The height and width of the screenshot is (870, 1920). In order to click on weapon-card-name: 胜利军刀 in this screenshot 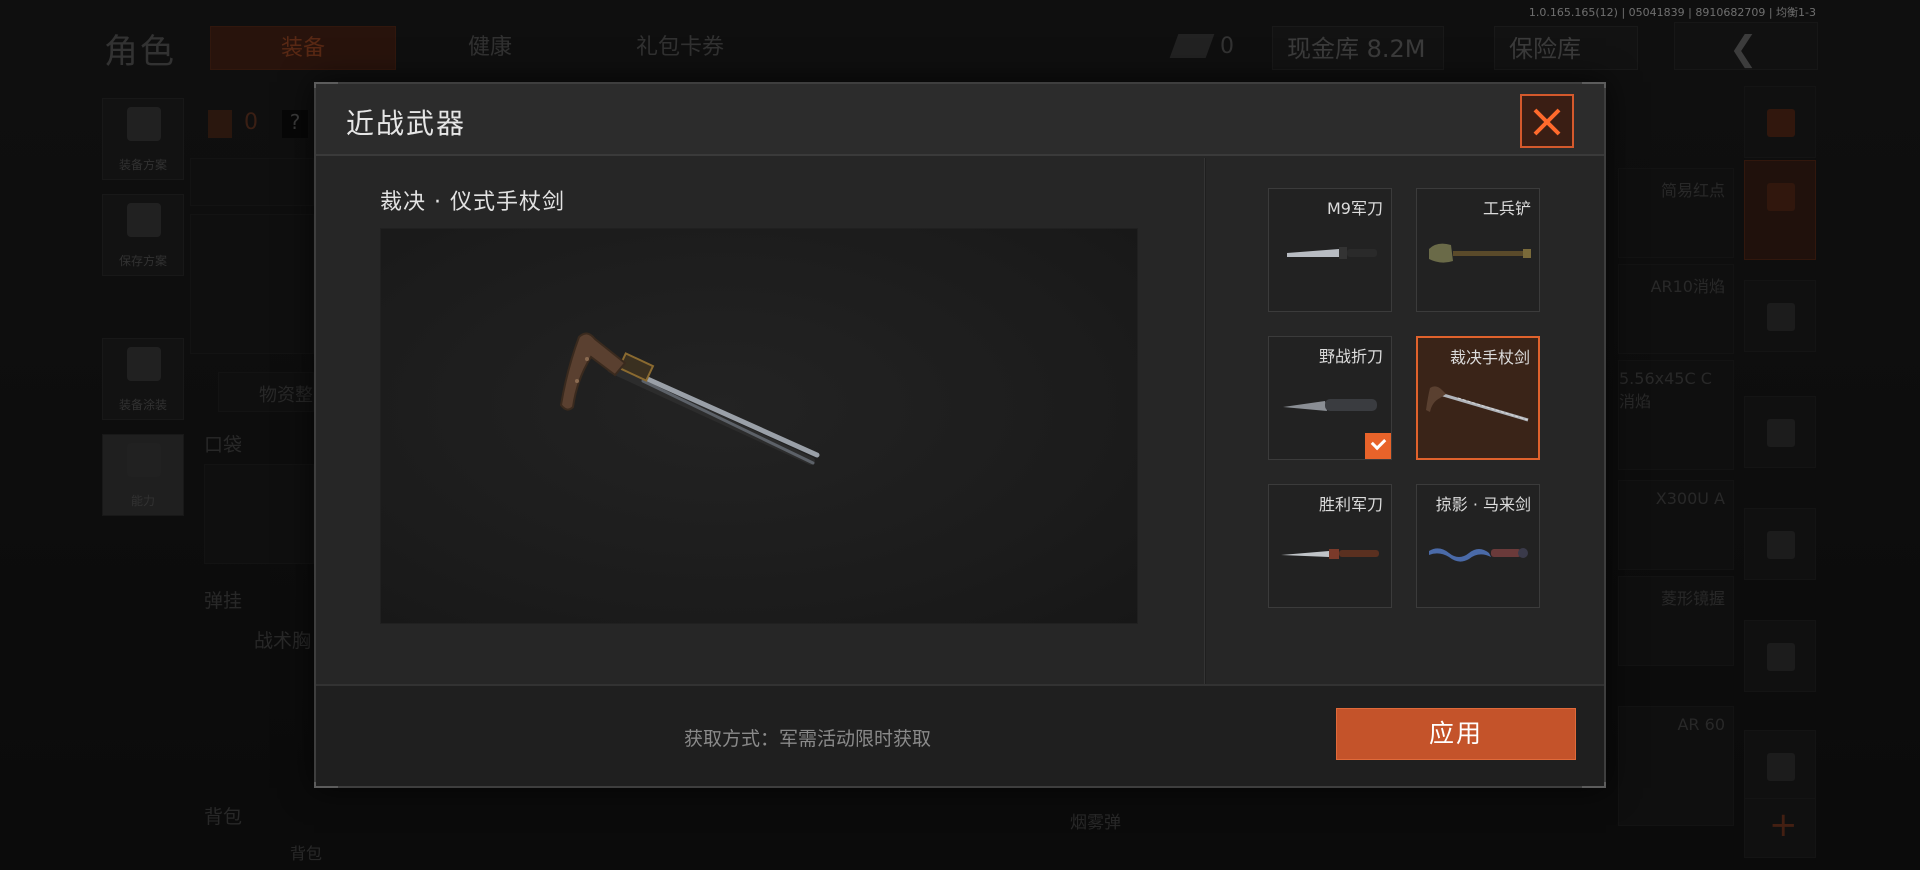, I will do `click(1350, 504)`.